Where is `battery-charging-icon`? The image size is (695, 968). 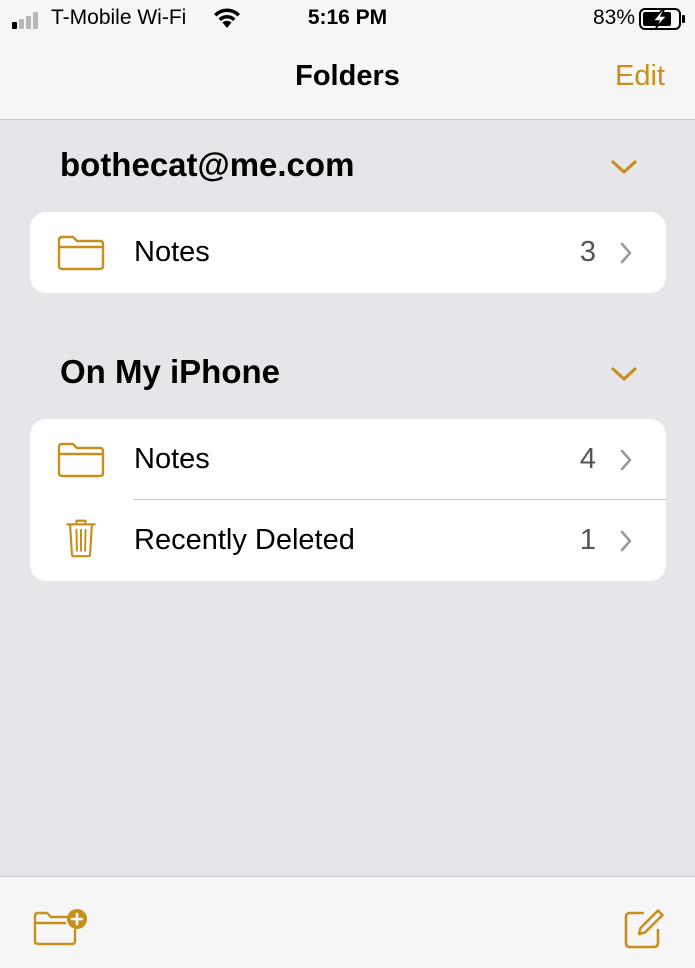 battery-charging-icon is located at coordinates (662, 19).